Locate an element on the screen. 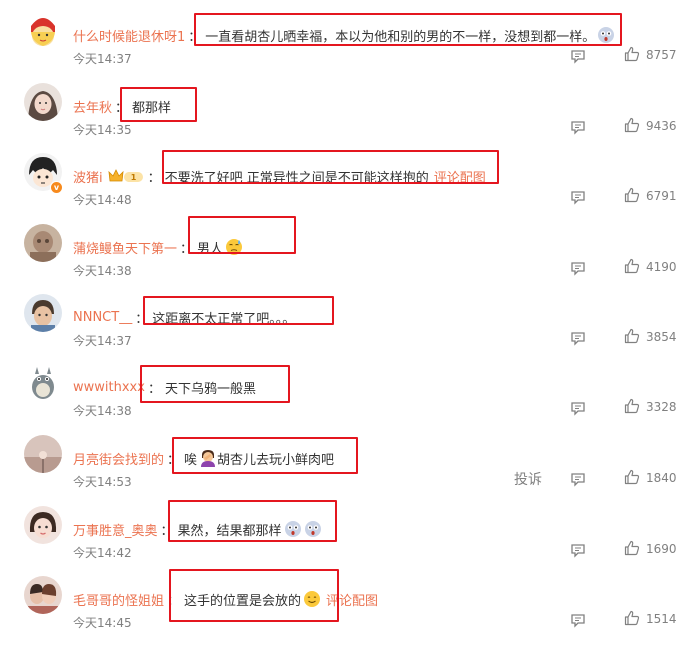 The image size is (698, 654). like-count: 6791 is located at coordinates (661, 196).